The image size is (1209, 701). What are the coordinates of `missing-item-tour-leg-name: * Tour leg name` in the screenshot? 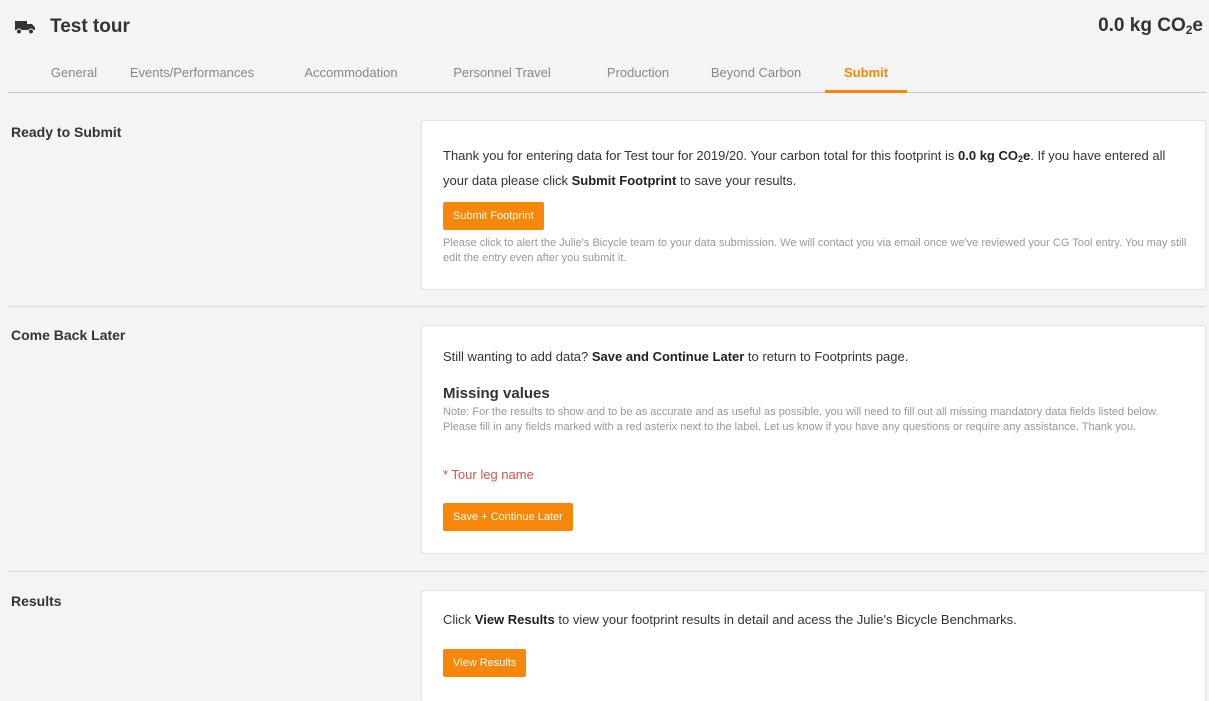 It's located at (488, 474).